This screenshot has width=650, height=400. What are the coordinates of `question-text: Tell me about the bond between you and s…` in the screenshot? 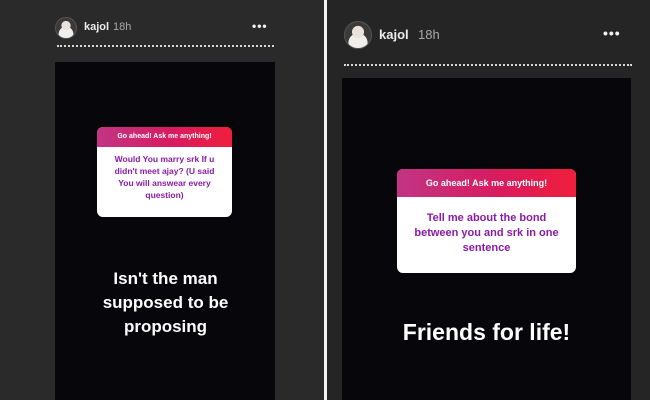 It's located at (486, 233).